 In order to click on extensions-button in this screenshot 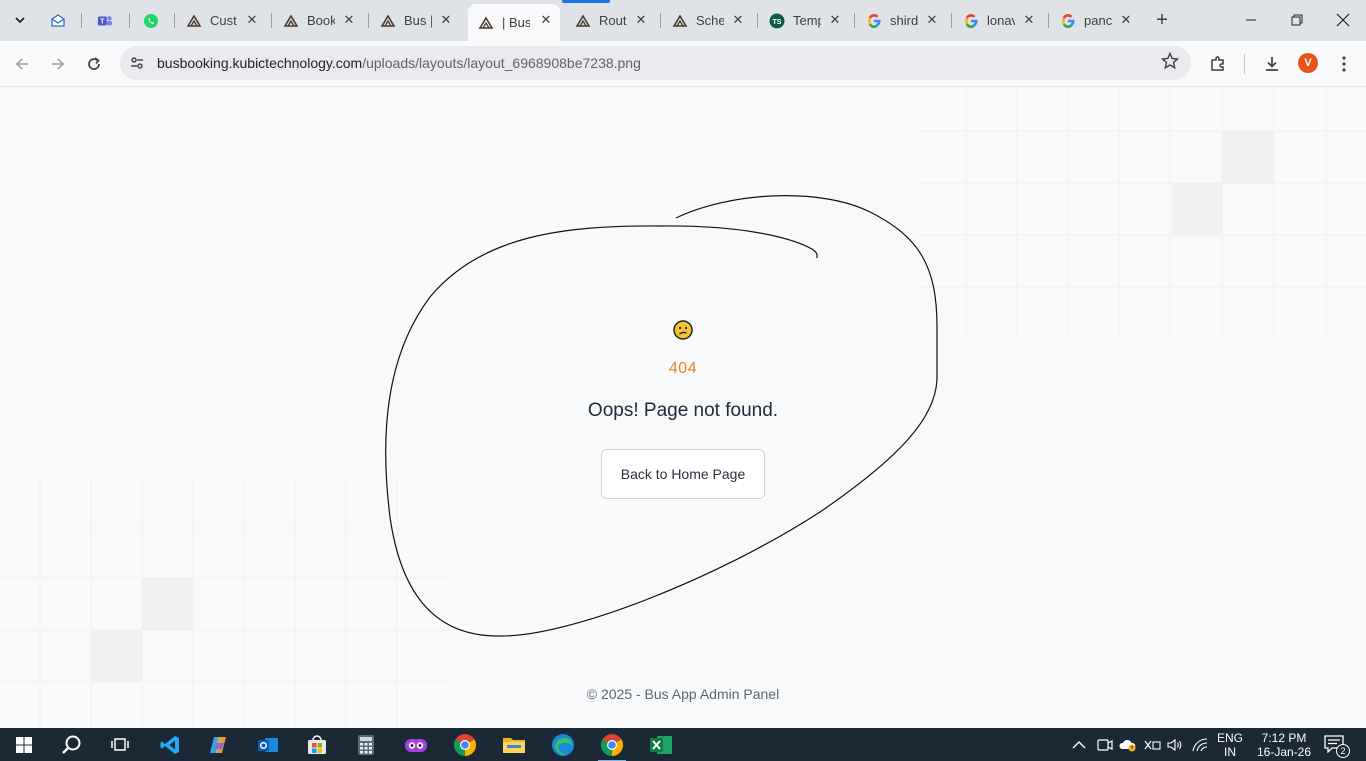, I will do `click(1218, 64)`.